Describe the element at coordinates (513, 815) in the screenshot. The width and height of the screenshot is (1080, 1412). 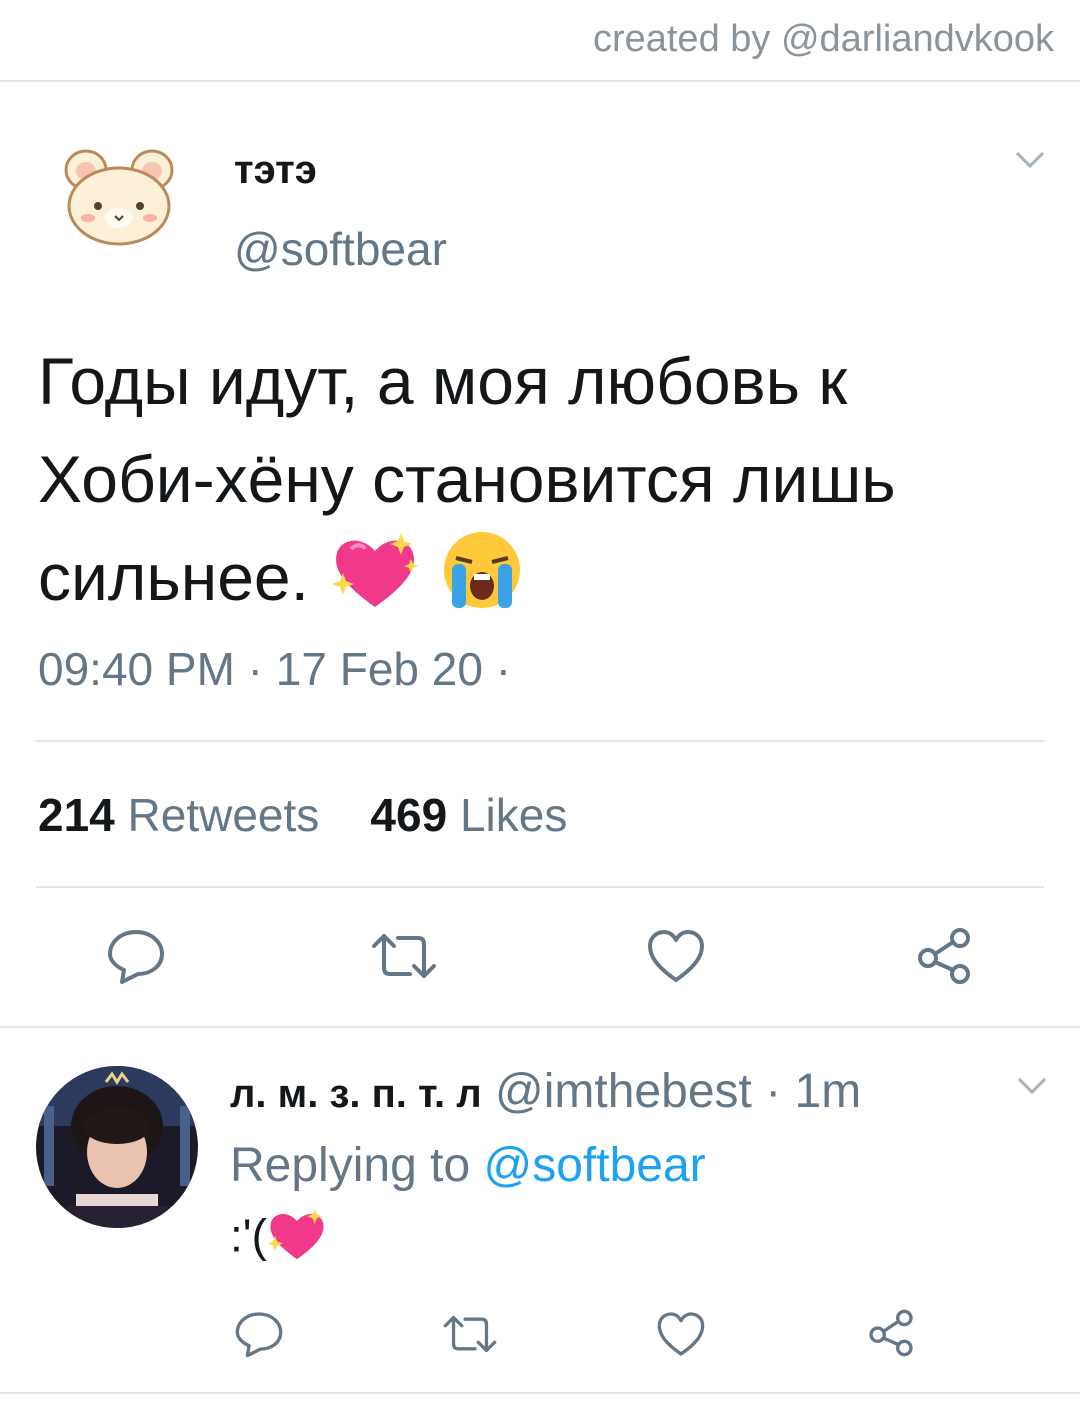
I see `like-label: Likes` at that location.